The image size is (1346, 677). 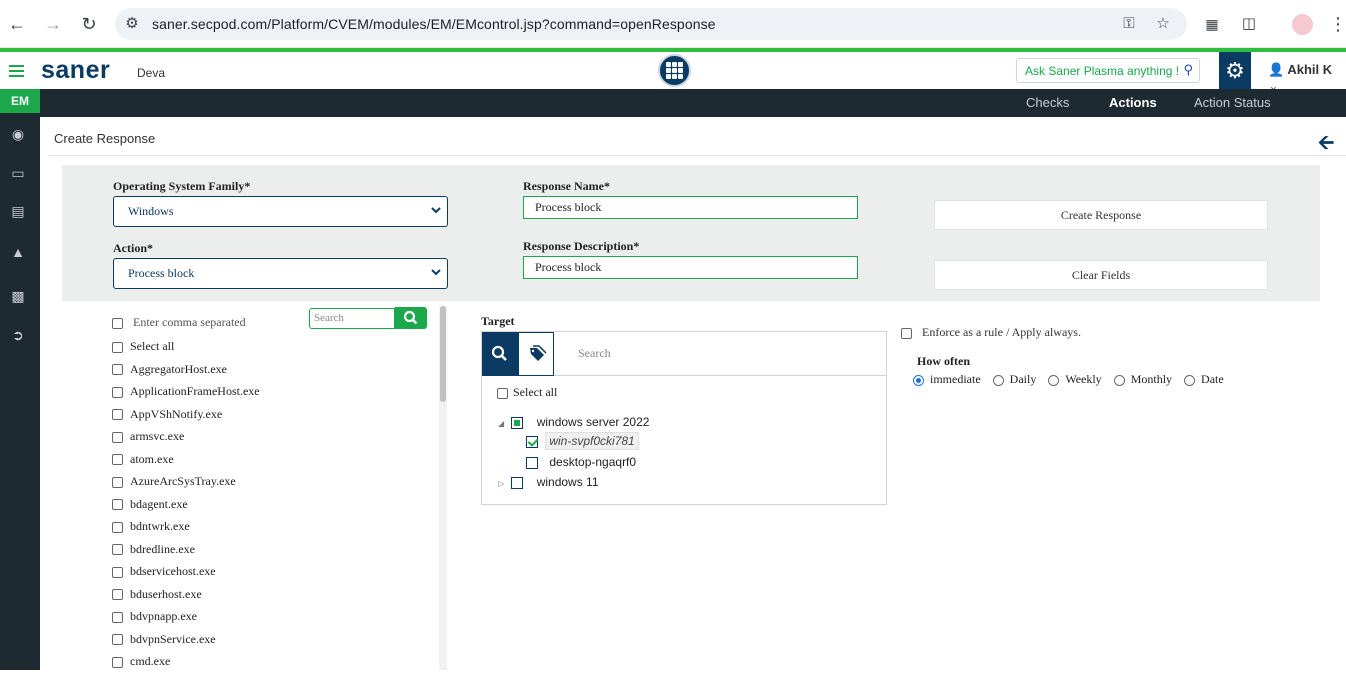 I want to click on action-select: Process block, so click(x=280, y=273).